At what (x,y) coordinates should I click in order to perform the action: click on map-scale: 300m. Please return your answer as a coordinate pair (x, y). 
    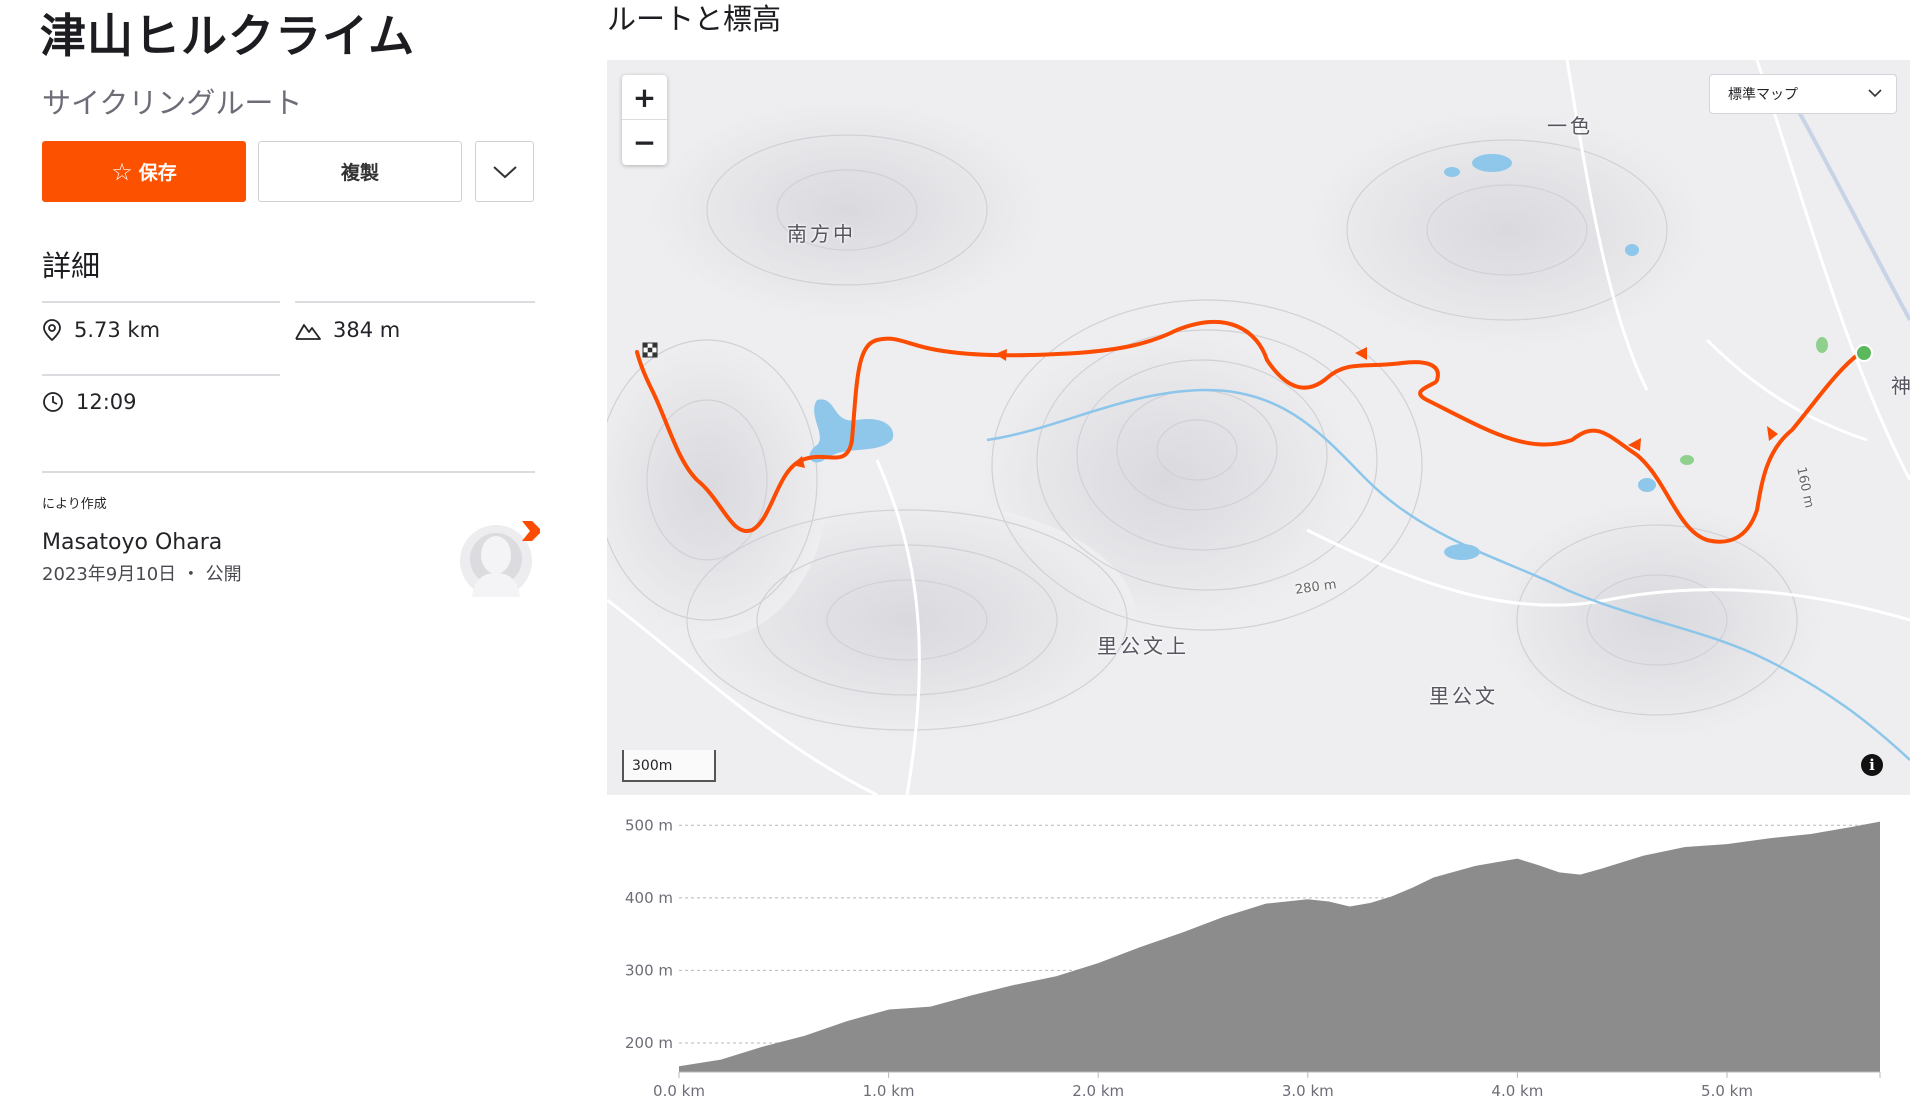
    Looking at the image, I should click on (669, 766).